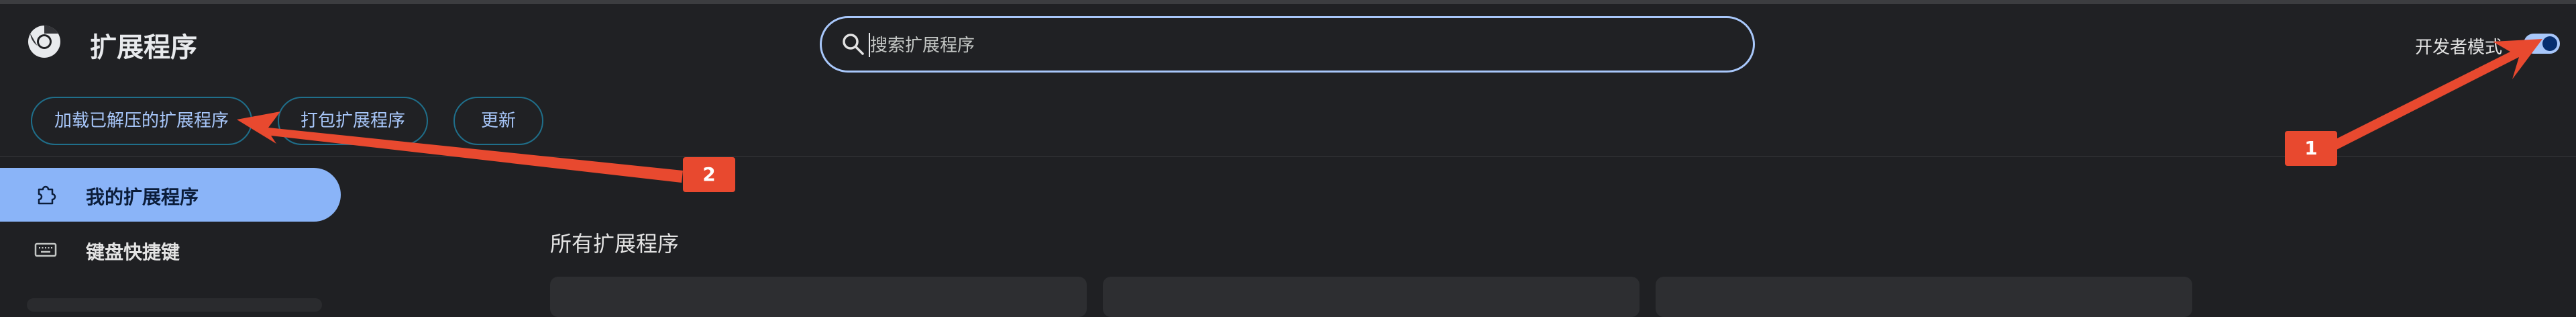  What do you see at coordinates (133, 252) in the screenshot?
I see `sidebar-item-label: 键盘快捷键` at bounding box center [133, 252].